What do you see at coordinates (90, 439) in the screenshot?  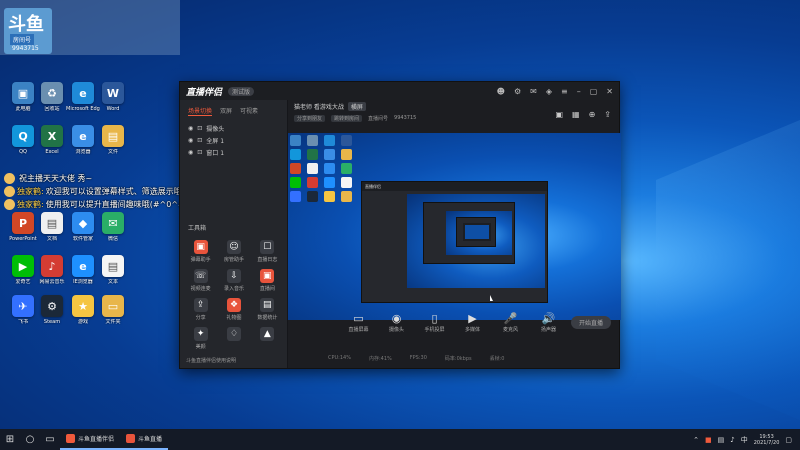 I see `taskbar-app: 斗鱼直播伴侣` at bounding box center [90, 439].